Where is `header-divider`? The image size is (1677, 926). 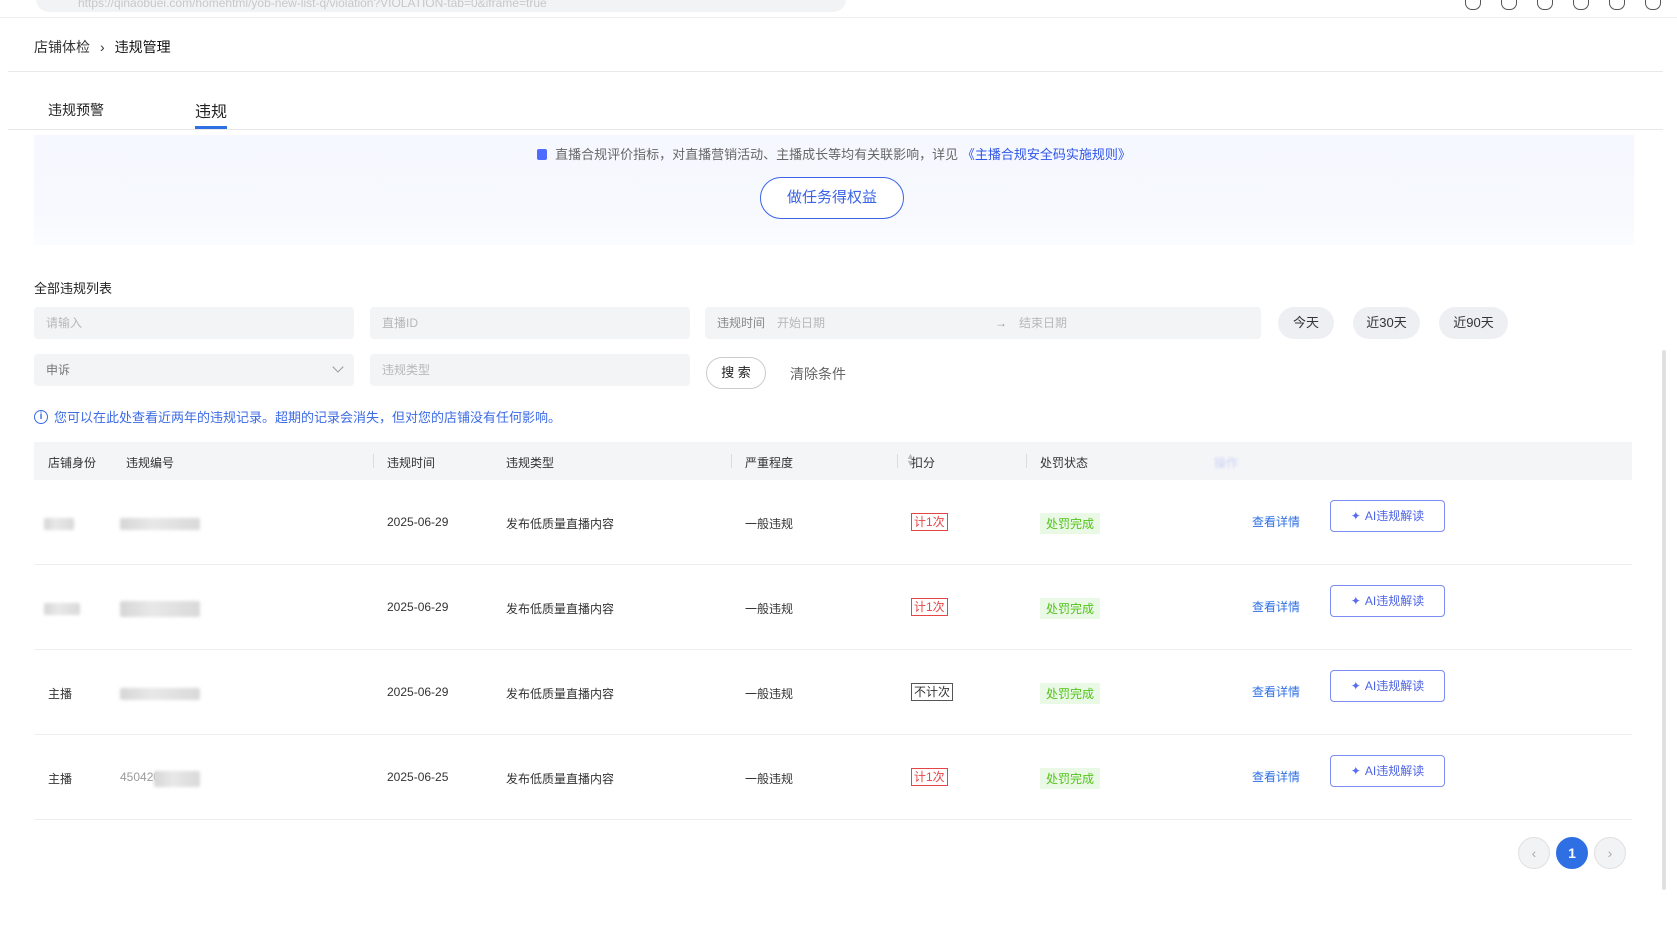
header-divider is located at coordinates (835, 71).